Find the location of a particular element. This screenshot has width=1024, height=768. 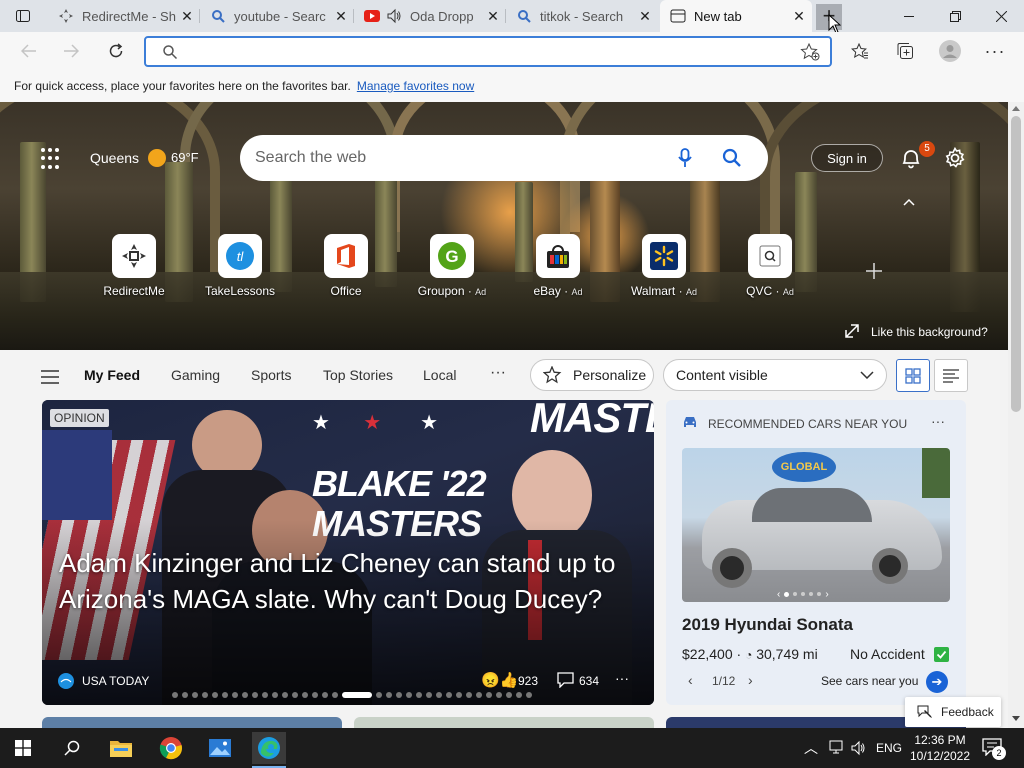

comment-icon is located at coordinates (565, 680).